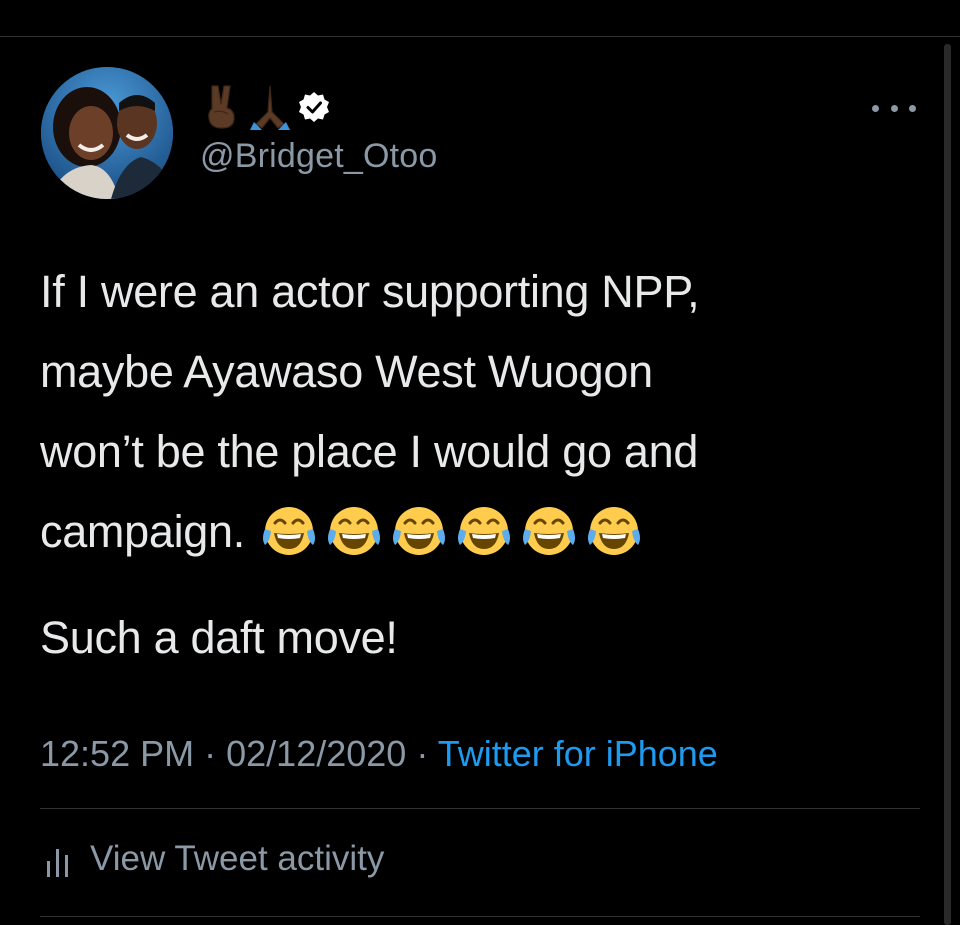  Describe the element at coordinates (270, 107) in the screenshot. I see `folded-hands-emoji` at that location.